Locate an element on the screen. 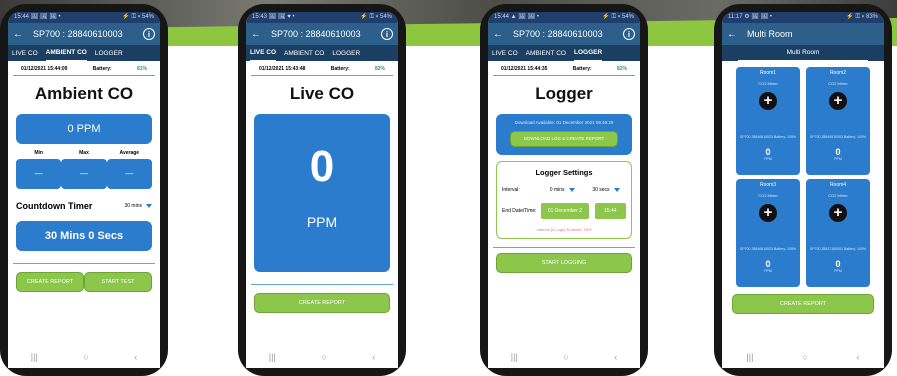  countdown-row: Countdown Timer 30 mins is located at coordinates (84, 206).